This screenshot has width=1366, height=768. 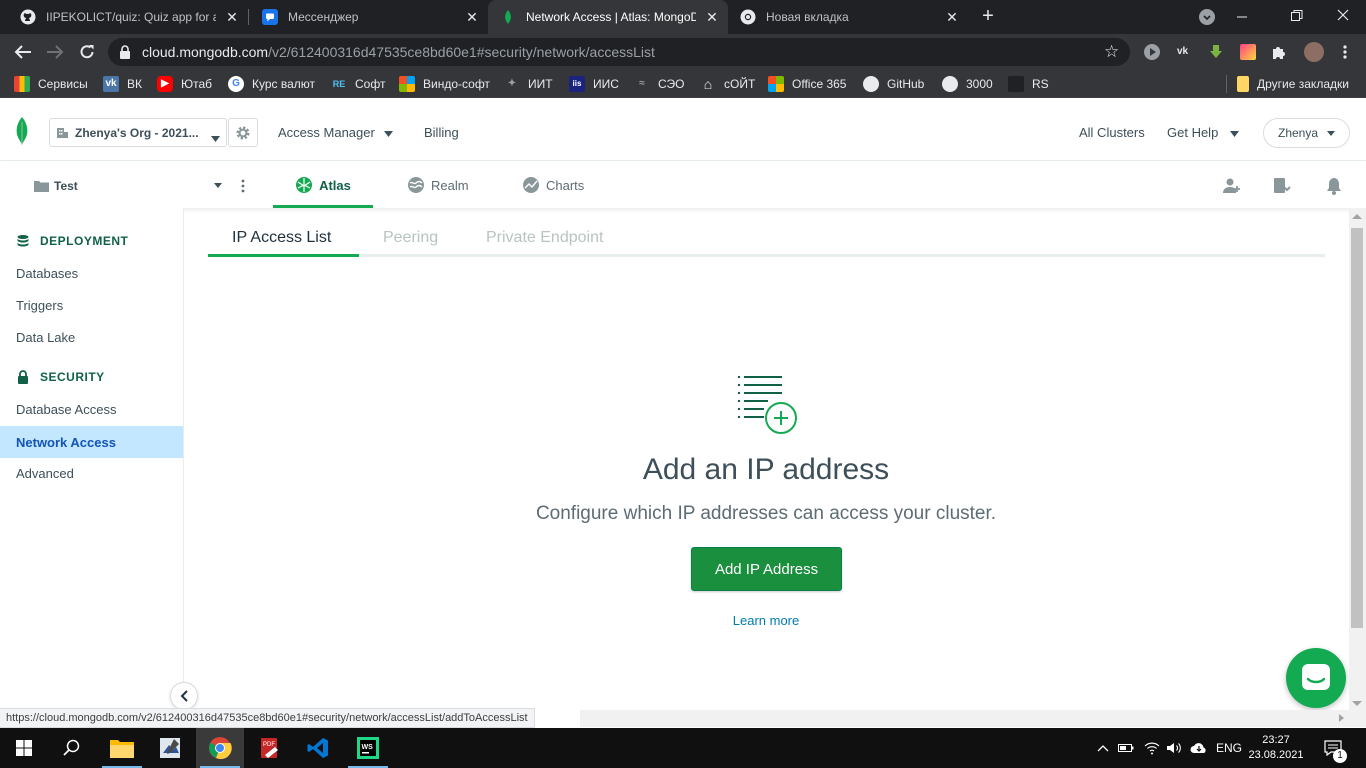 What do you see at coordinates (683, 620) in the screenshot?
I see `learn-more-link: Learn more` at bounding box center [683, 620].